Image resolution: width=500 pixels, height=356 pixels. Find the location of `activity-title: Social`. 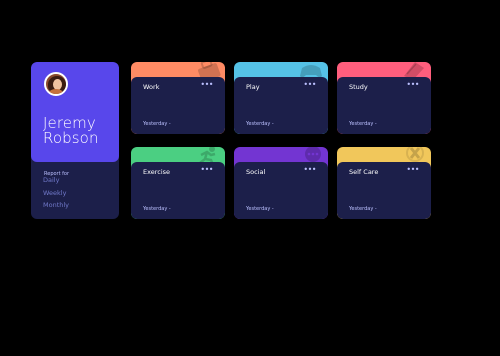

activity-title: Social is located at coordinates (256, 172).